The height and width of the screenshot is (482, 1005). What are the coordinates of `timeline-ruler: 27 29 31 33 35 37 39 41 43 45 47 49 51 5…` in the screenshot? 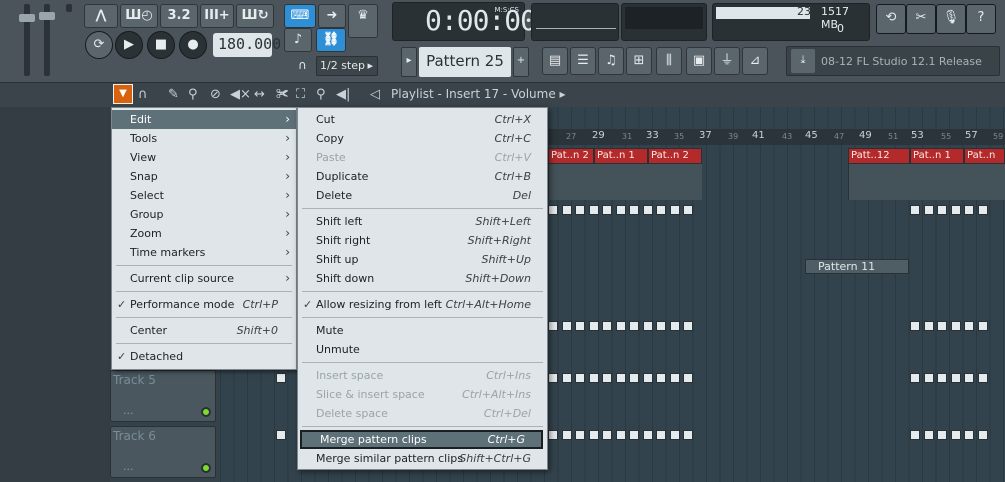 It's located at (772, 137).